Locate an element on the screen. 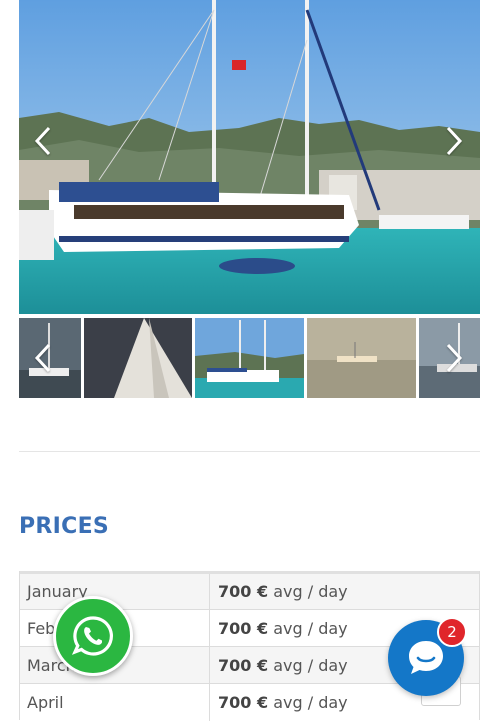  prices-heading: PRICES is located at coordinates (64, 526).